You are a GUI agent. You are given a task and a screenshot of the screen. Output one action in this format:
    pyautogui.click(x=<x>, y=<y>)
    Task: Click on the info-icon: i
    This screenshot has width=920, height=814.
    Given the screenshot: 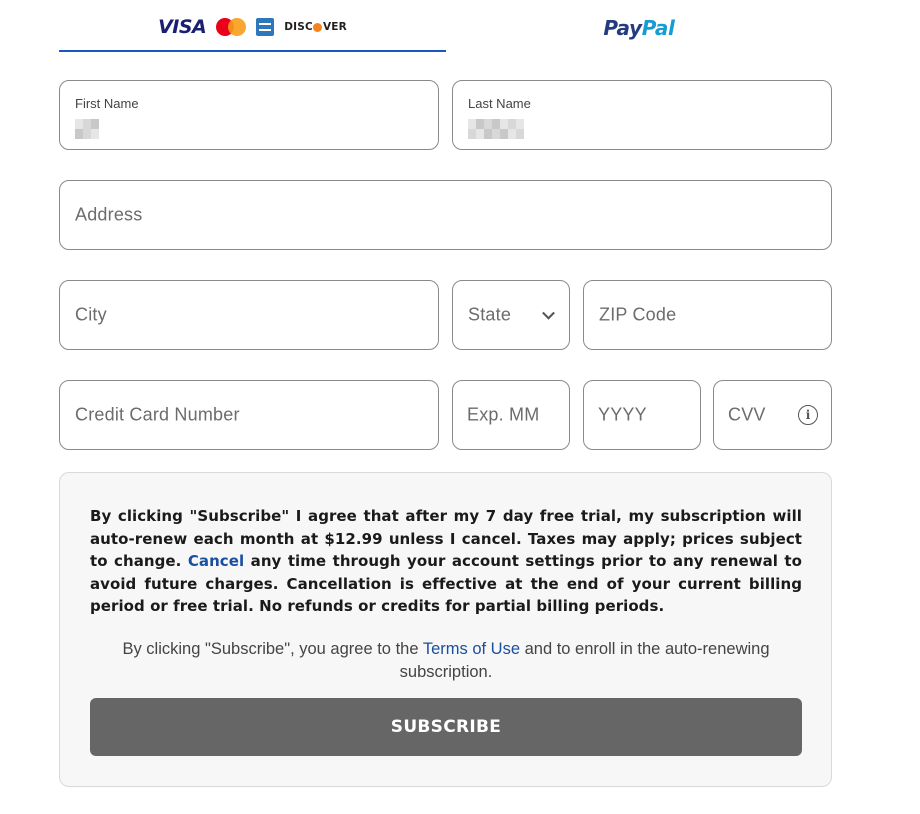 What is the action you would take?
    pyautogui.click(x=808, y=415)
    